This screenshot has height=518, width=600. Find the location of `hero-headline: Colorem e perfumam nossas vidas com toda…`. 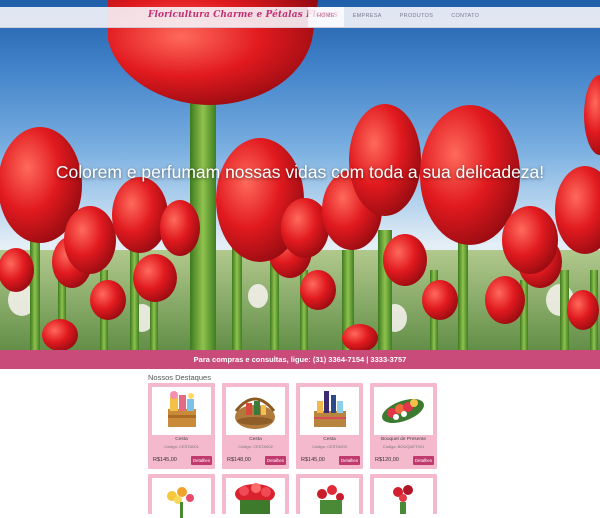

hero-headline: Colorem e perfumam nossas vidas com toda… is located at coordinates (300, 172).